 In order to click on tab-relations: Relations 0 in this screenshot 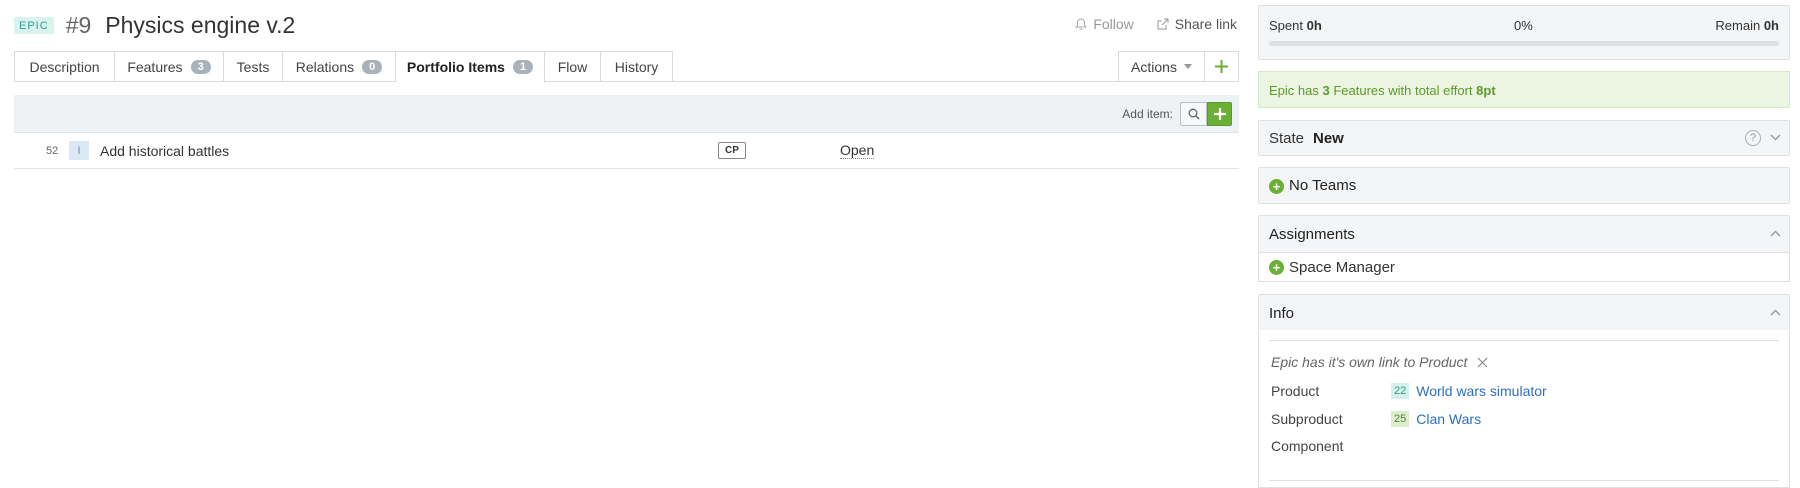, I will do `click(339, 66)`.